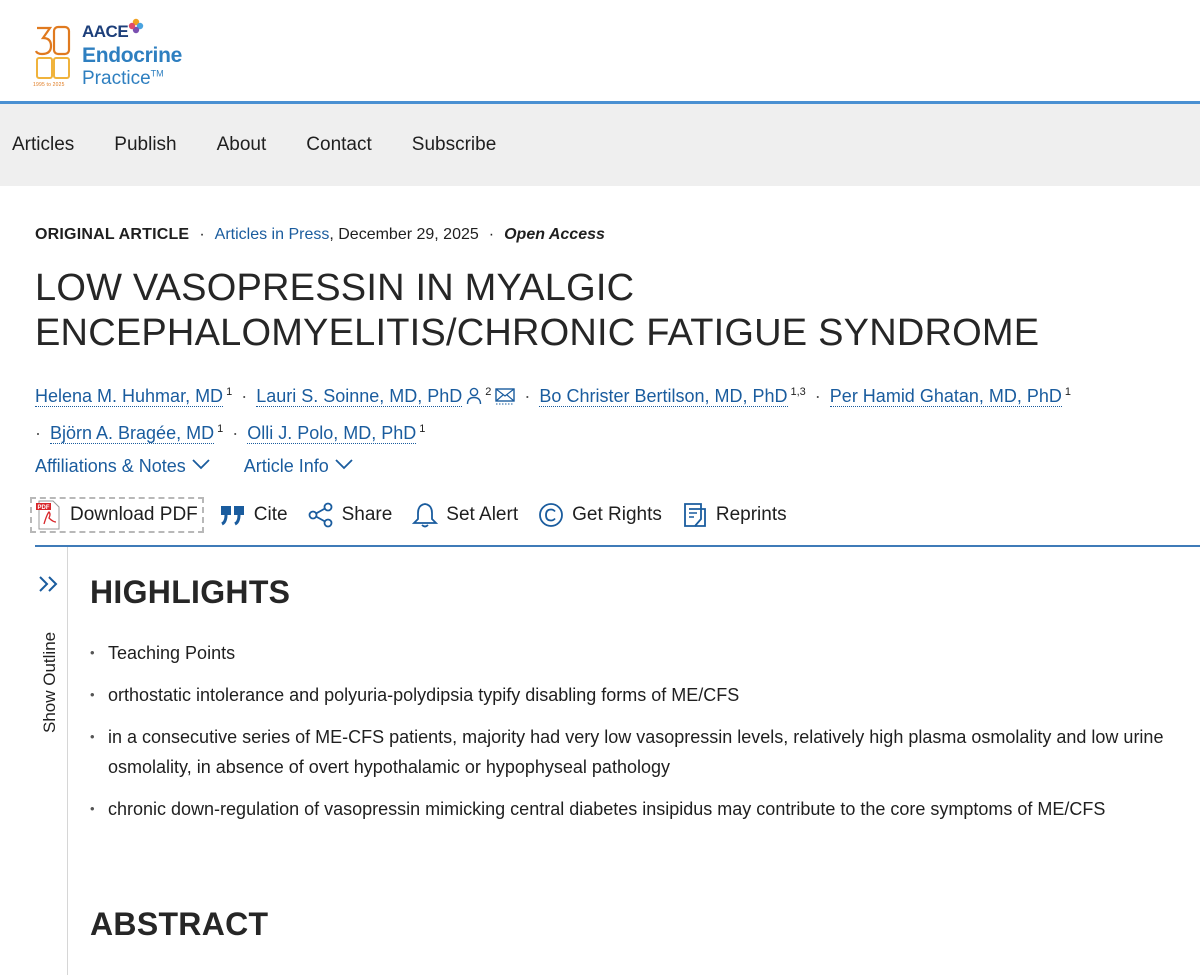 The height and width of the screenshot is (975, 1200). What do you see at coordinates (617, 546) in the screenshot?
I see `toolbar-divider` at bounding box center [617, 546].